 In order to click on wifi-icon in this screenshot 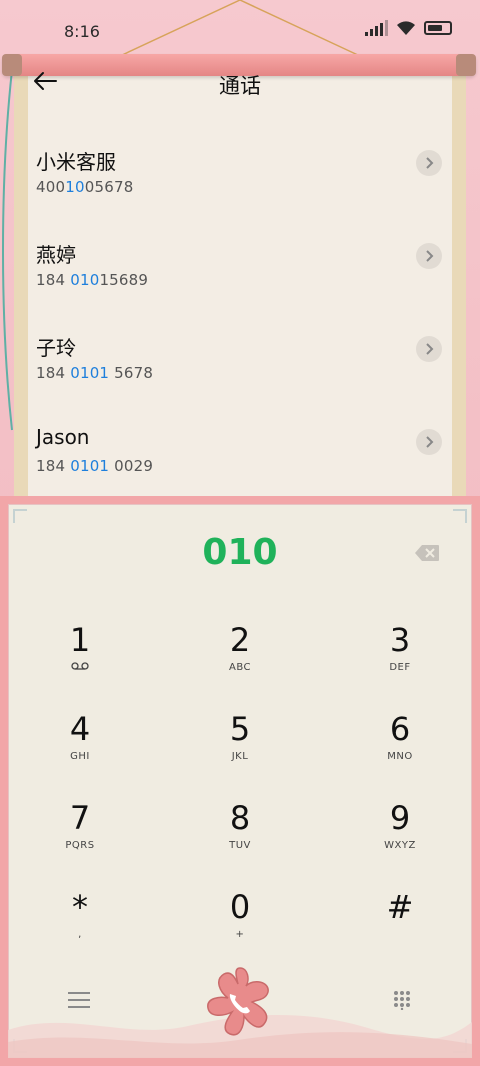, I will do `click(406, 28)`.